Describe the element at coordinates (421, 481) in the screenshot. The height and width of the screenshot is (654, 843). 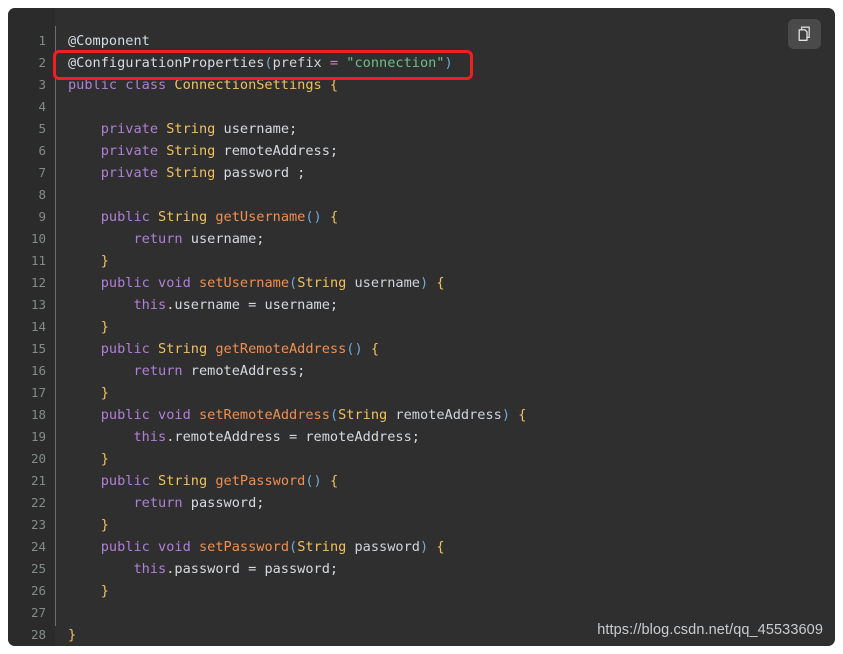
I see `code-line: 21 public String getPassword() {` at that location.